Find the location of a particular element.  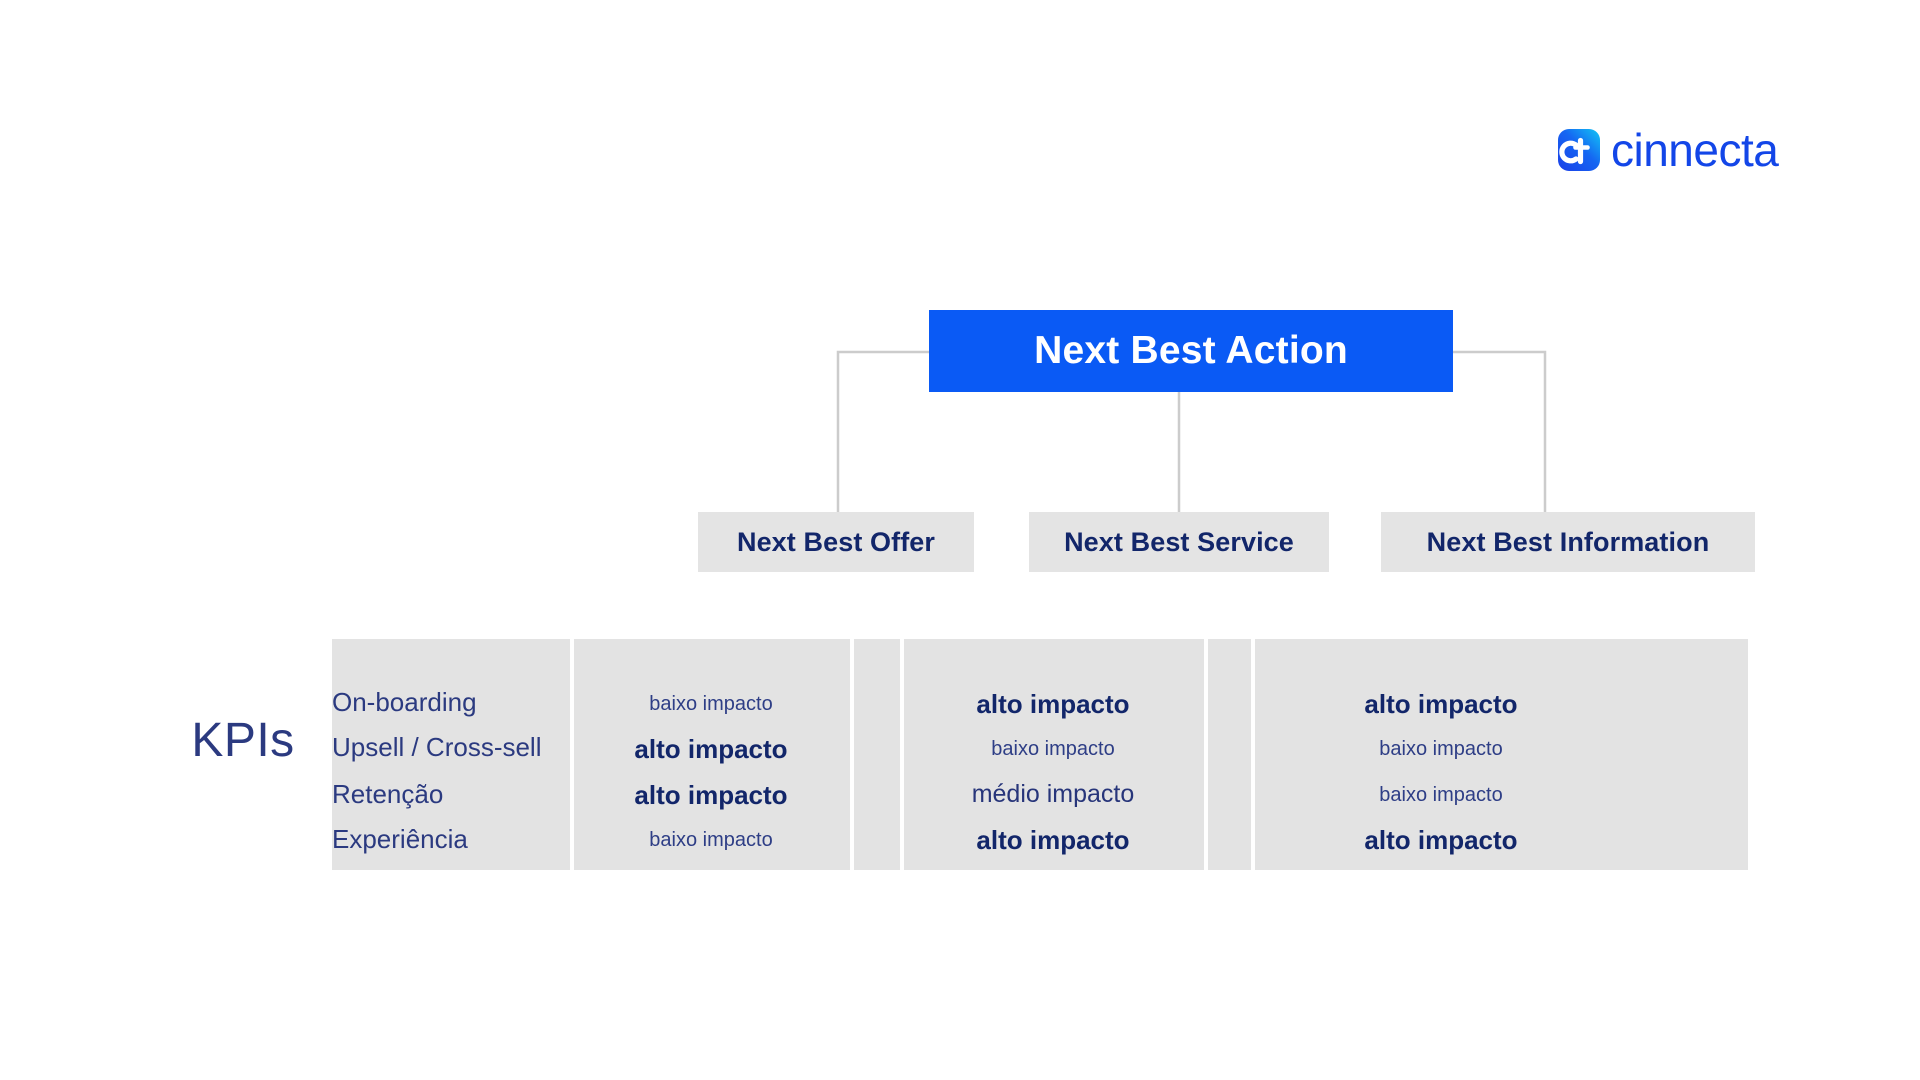

node-next-best-action: Next Best Action is located at coordinates (1191, 351).